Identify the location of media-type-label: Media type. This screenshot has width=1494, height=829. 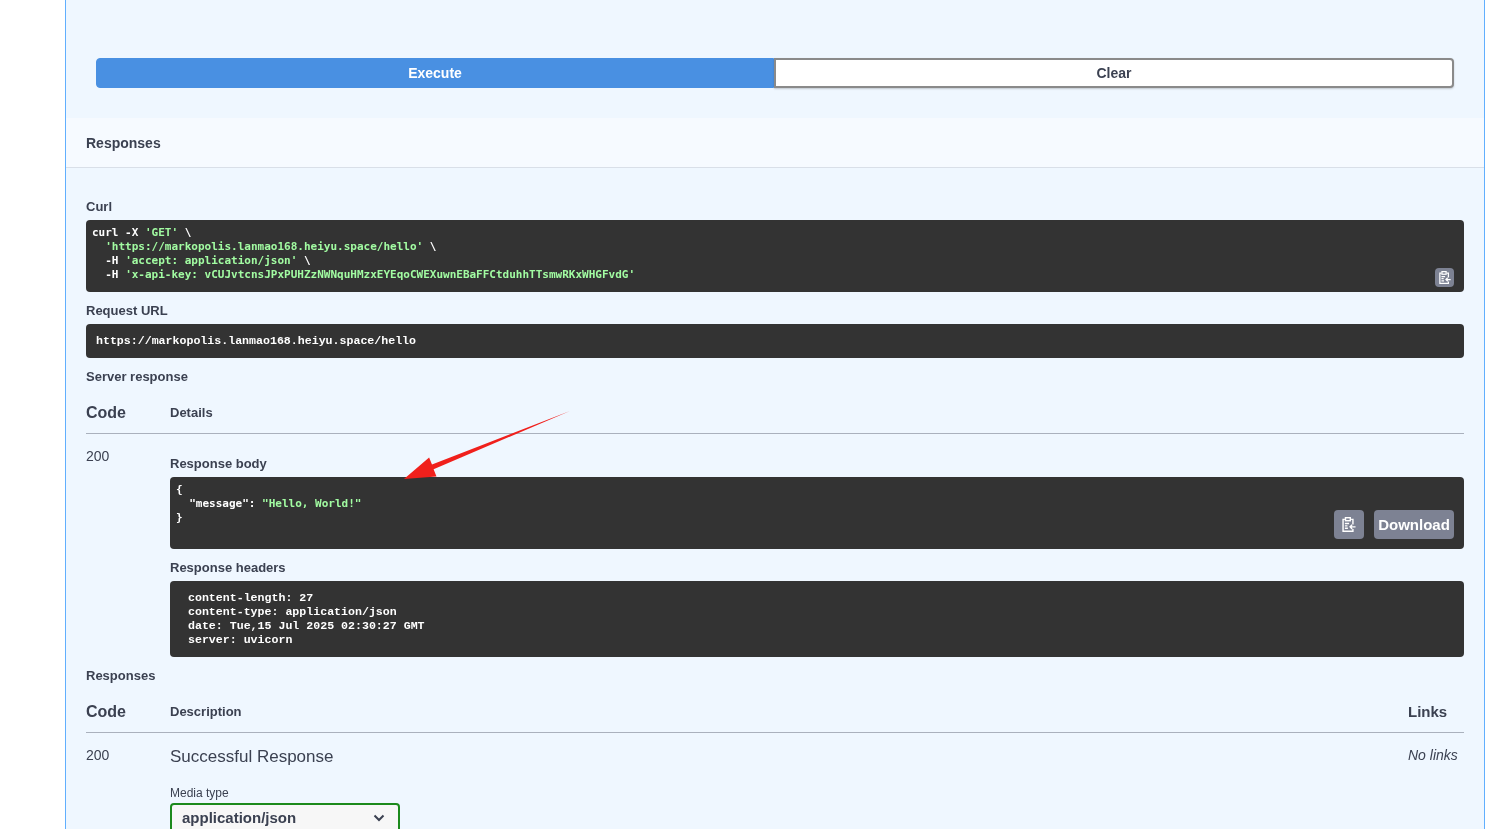
(199, 793).